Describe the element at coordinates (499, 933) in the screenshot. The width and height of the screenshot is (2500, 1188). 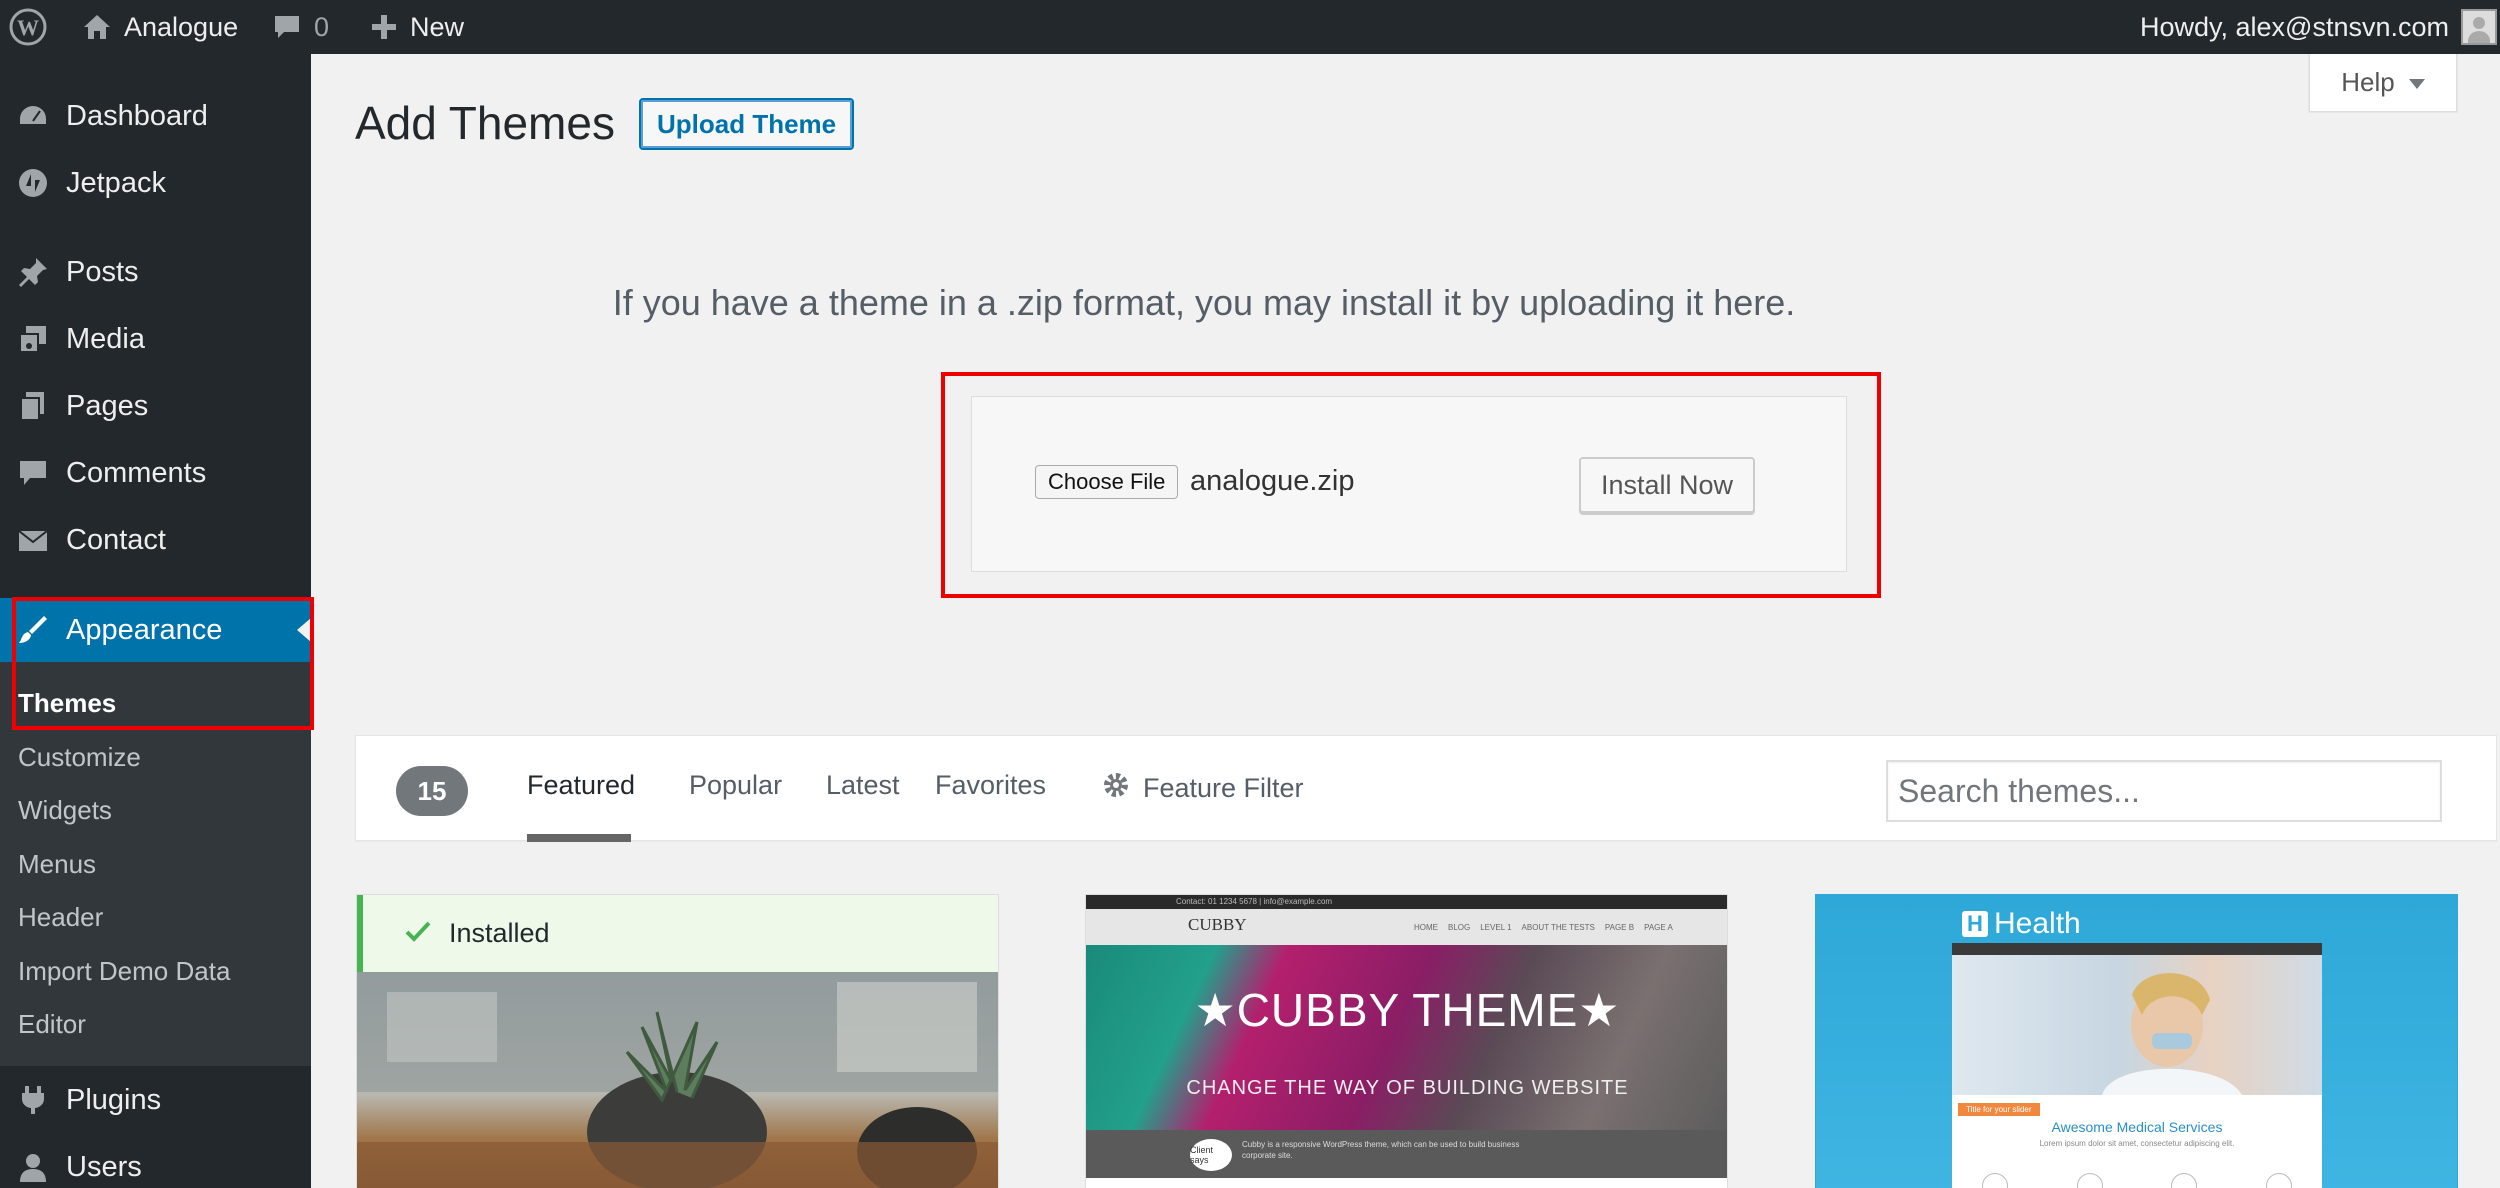
I see `installed-label: Installed` at that location.